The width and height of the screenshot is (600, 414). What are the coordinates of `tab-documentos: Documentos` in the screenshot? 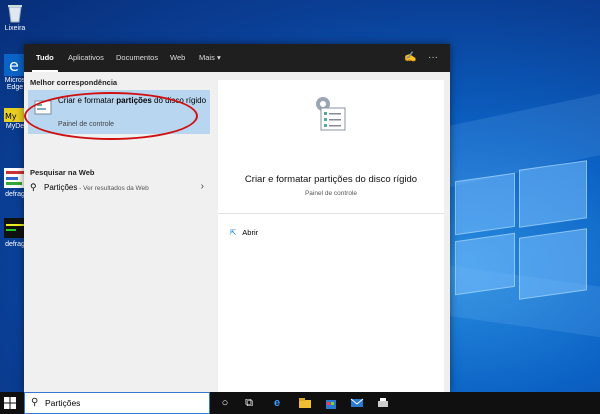 It's located at (137, 58).